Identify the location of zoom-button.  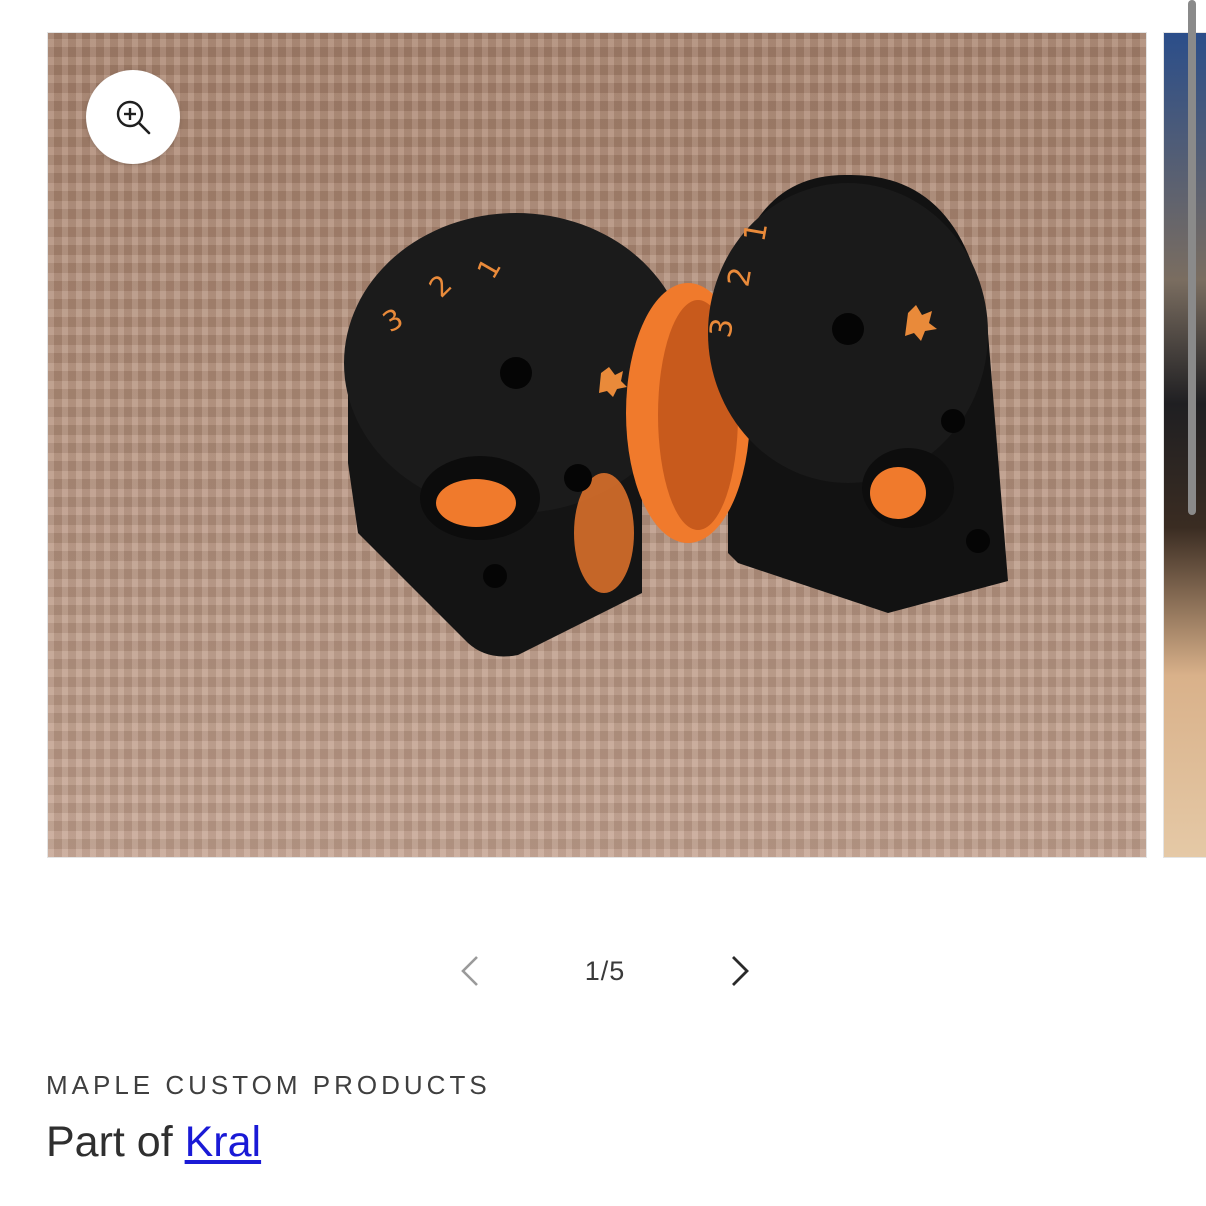
(133, 117).